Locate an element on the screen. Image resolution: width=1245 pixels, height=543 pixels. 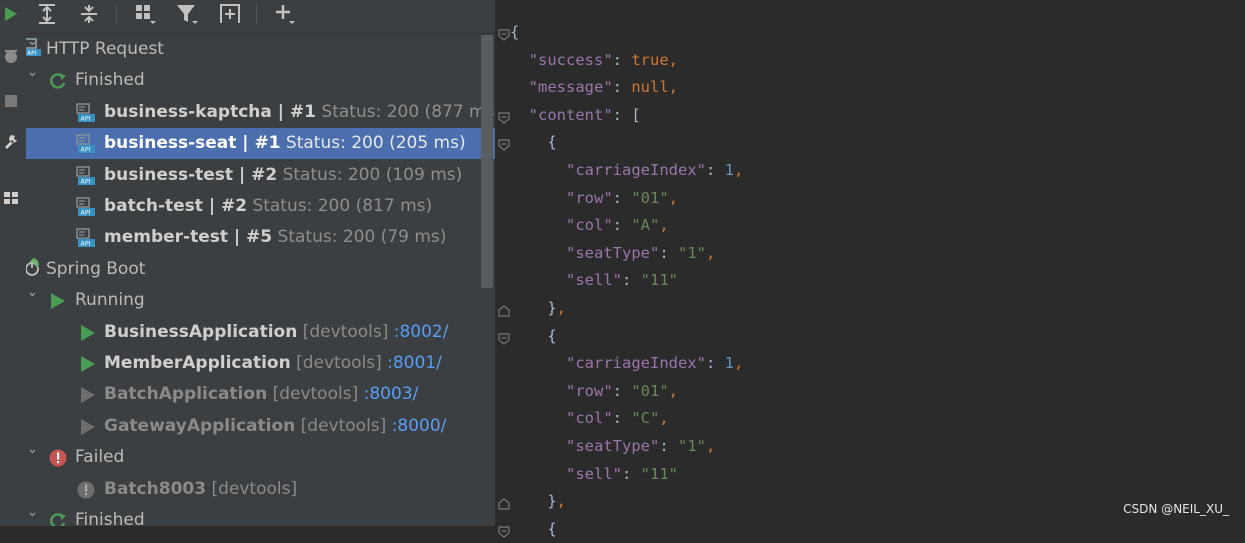
tree-subgroup-label: Failed is located at coordinates (100, 457).